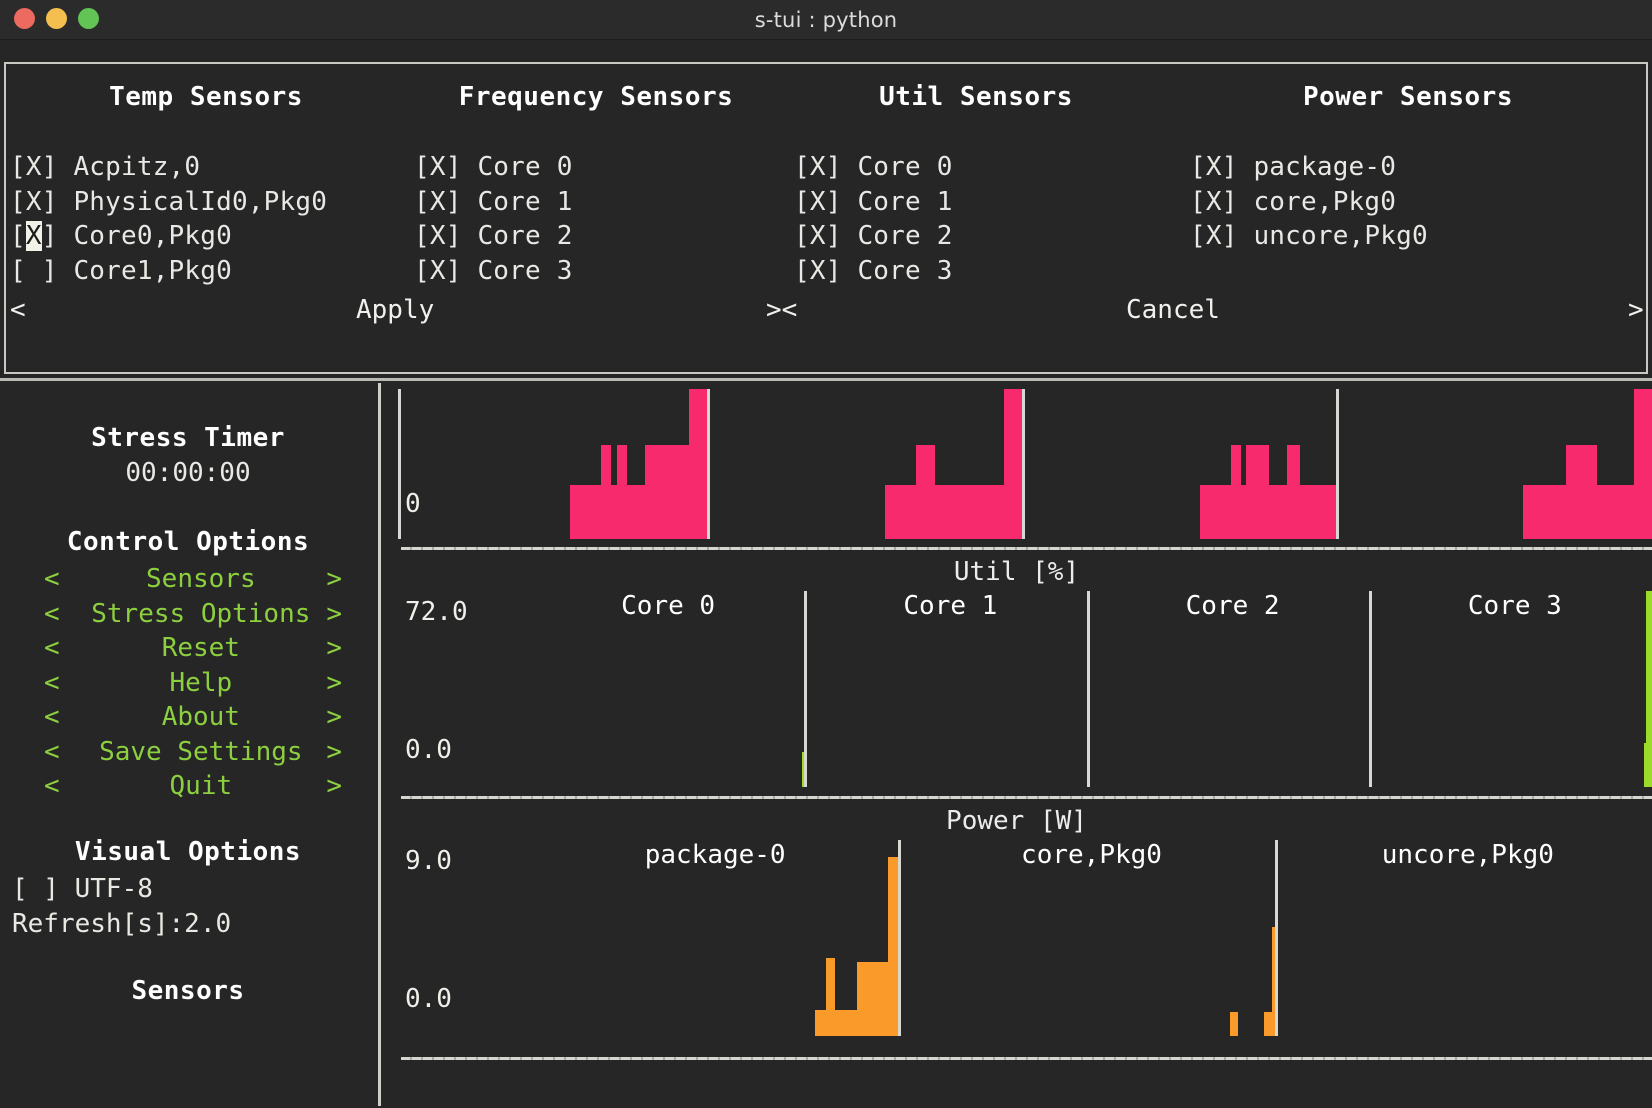 This screenshot has width=1652, height=1108. Describe the element at coordinates (208, 167) in the screenshot. I see `sensor-checkbox-temp-0: [X] Acpitz,0` at that location.